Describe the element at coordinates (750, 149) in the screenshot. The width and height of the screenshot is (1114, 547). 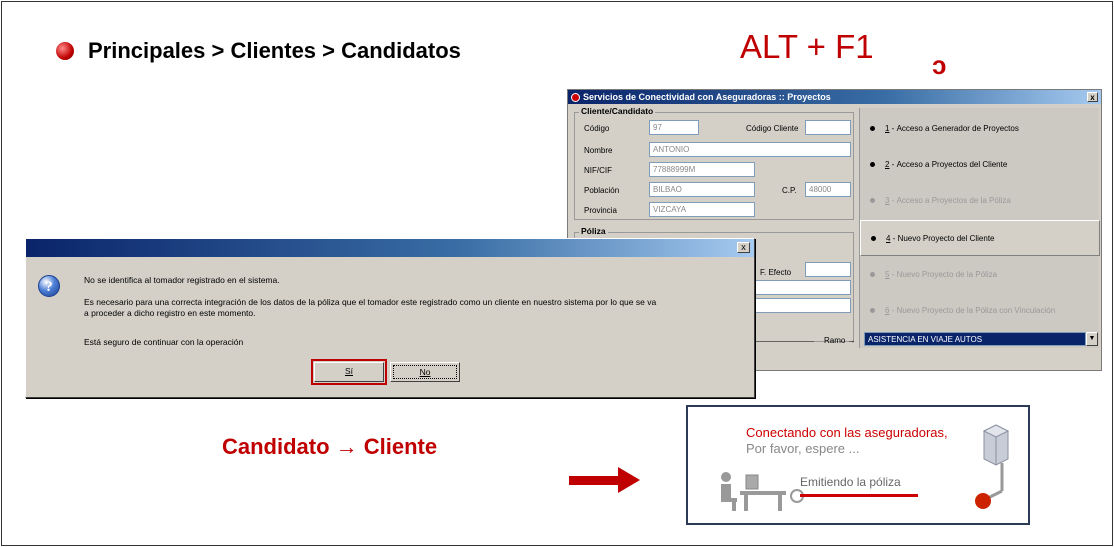
I see `nombre-field: ANTONIO` at that location.